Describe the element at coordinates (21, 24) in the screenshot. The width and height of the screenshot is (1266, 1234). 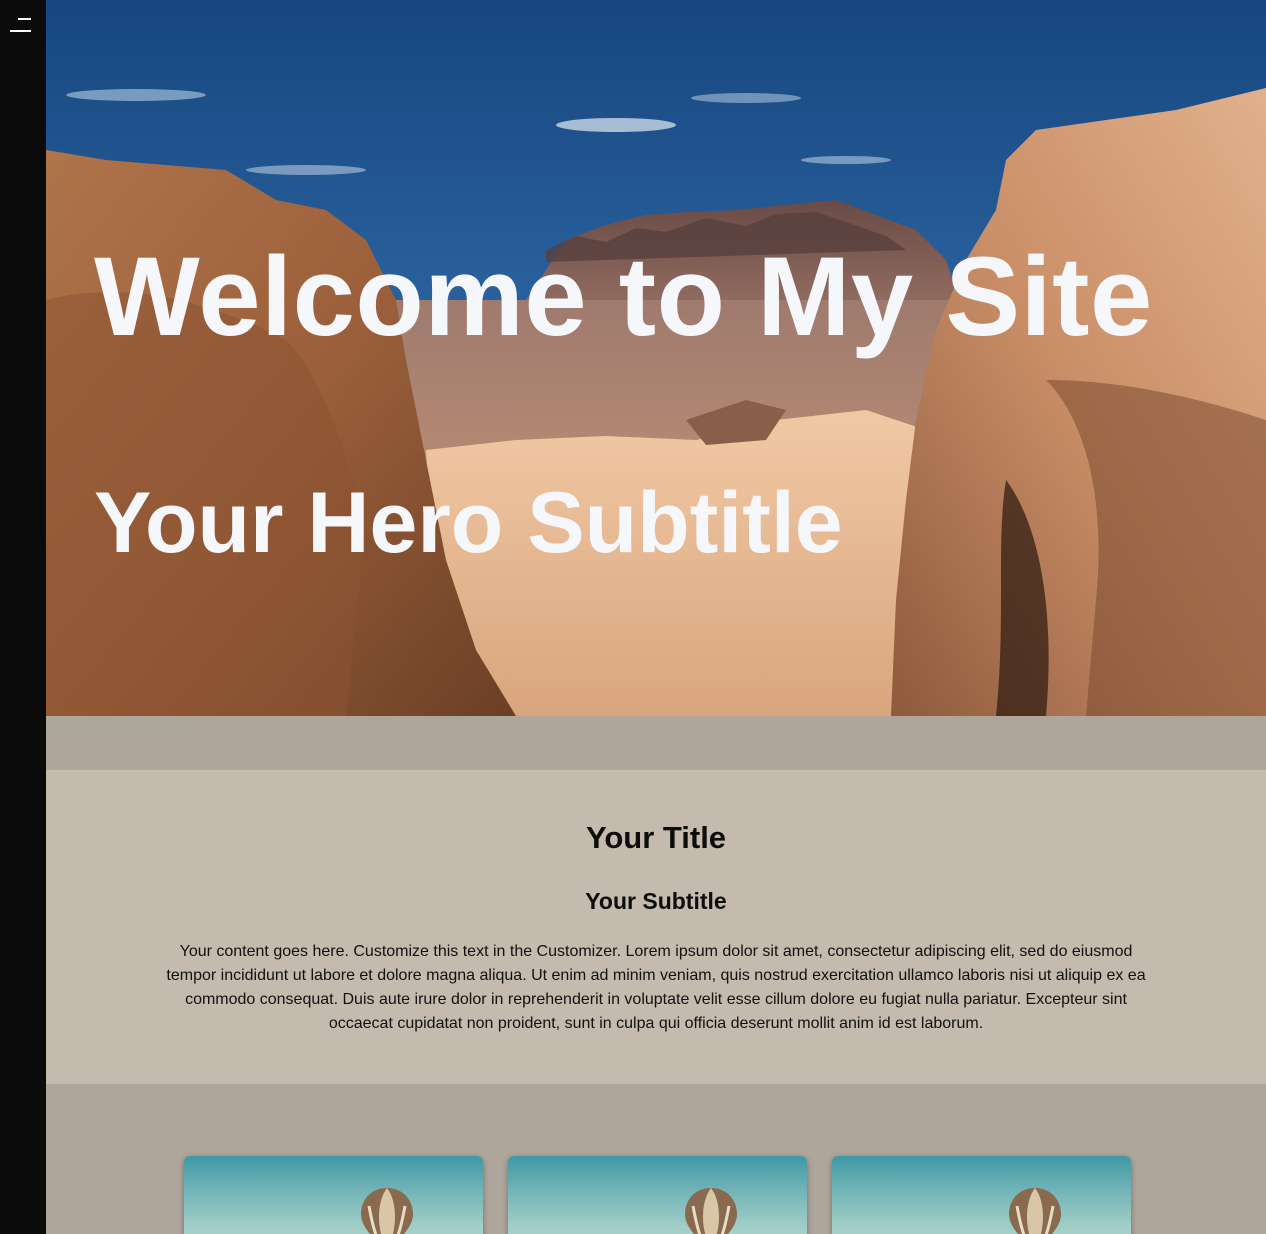
I see `hamburger-menu-icon` at that location.